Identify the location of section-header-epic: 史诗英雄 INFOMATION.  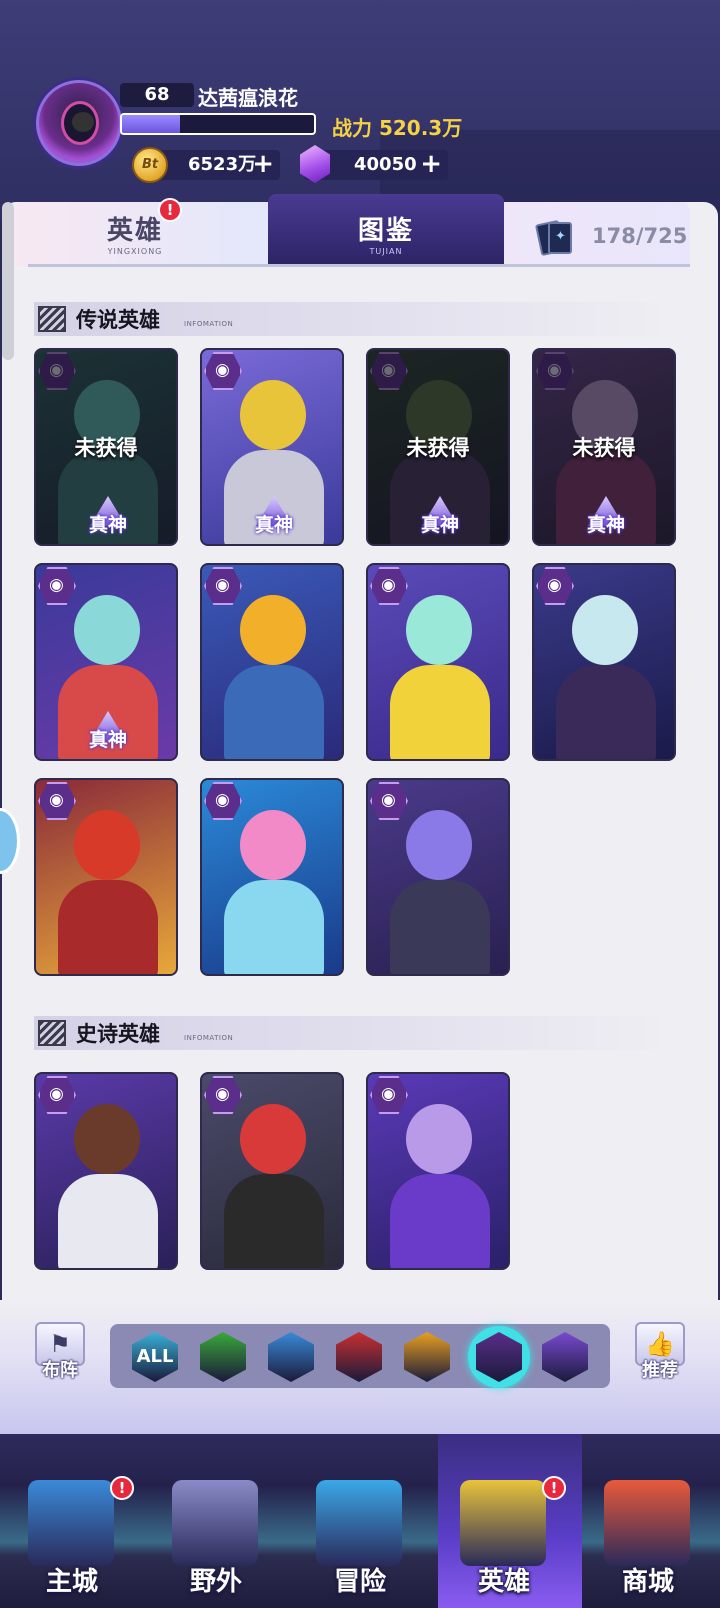
(354, 1033).